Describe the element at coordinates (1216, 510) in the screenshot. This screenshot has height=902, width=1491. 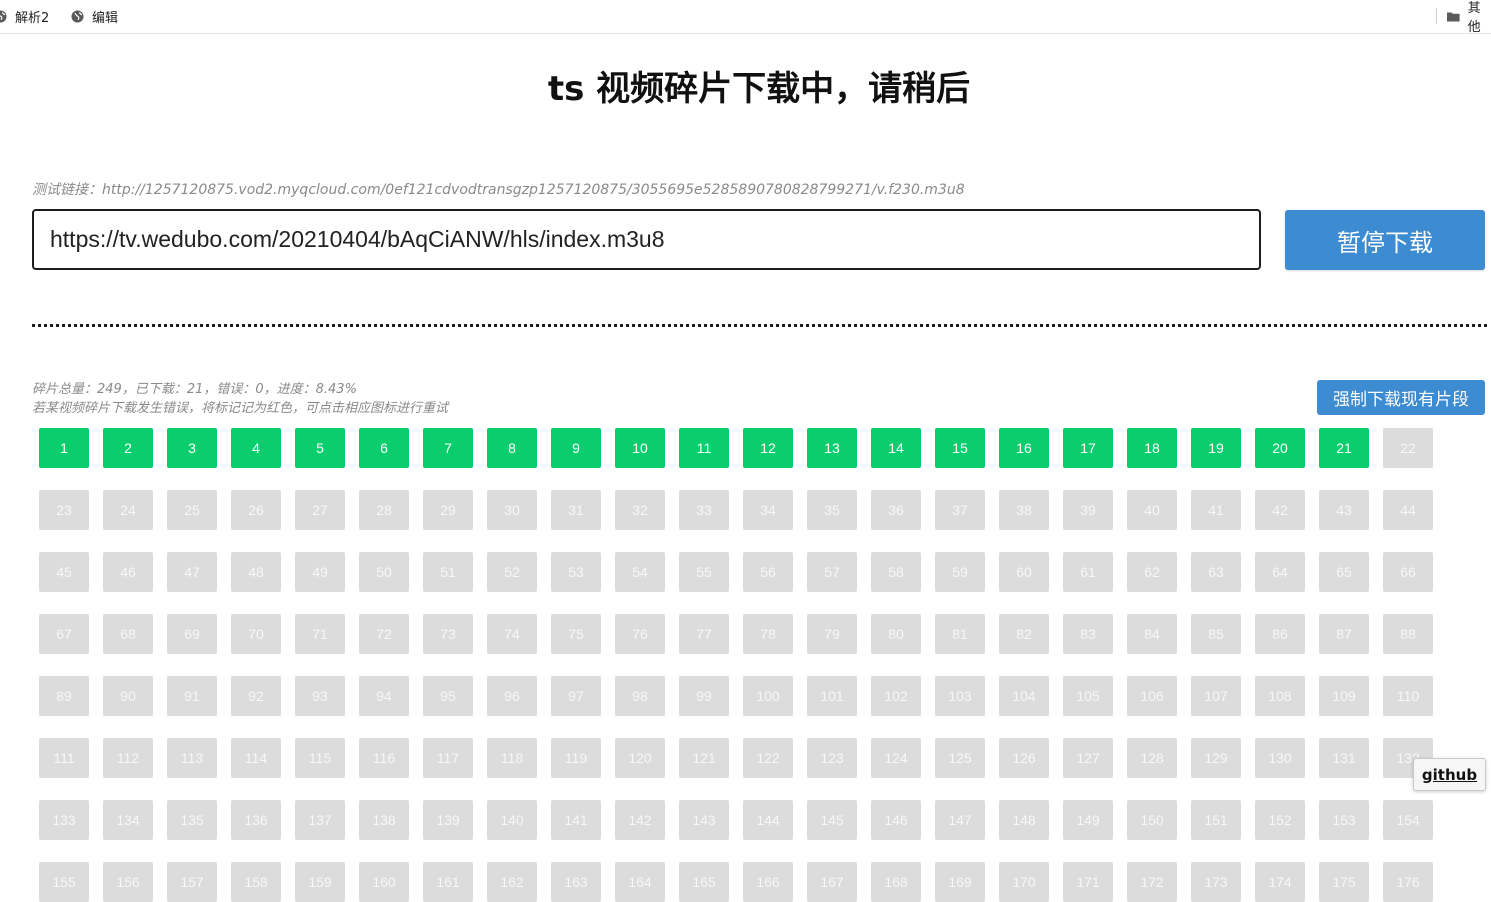
I see `segment-41: 41` at that location.